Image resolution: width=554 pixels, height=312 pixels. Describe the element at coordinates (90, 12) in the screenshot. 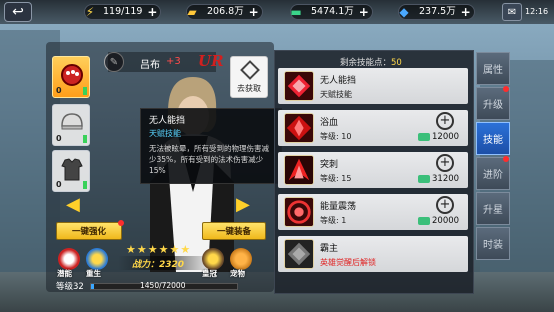

I see `lightning-icon: ⚡` at that location.